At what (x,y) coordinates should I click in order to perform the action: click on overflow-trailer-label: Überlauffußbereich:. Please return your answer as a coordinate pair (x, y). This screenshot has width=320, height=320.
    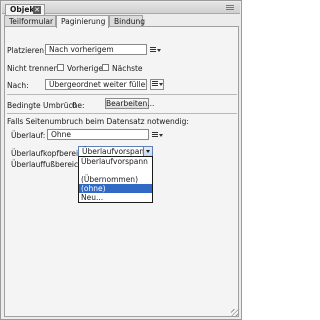
    Looking at the image, I should click on (48, 164).